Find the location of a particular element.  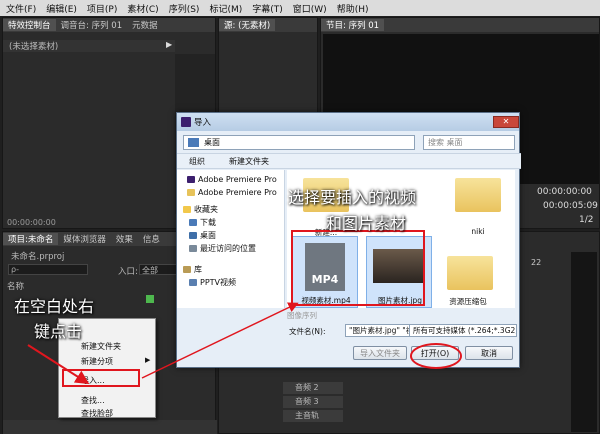

annotation-arrows is located at coordinates (163, 343).